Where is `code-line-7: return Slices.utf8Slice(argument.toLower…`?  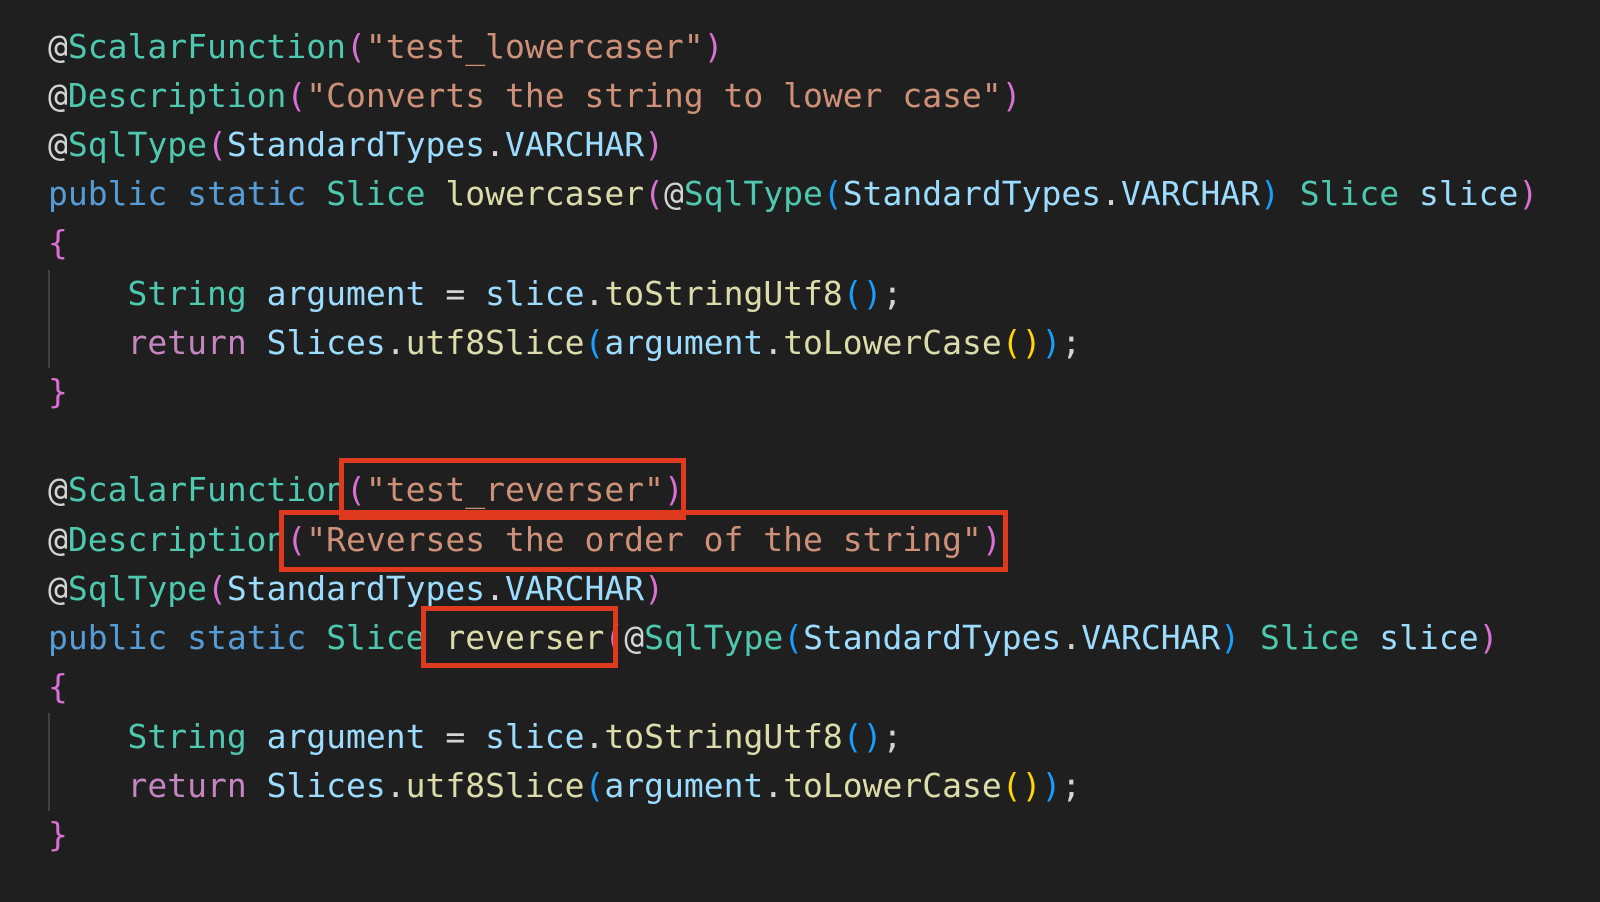
code-line-7: return Slices.utf8Slice(argument.toLower… is located at coordinates (604, 342).